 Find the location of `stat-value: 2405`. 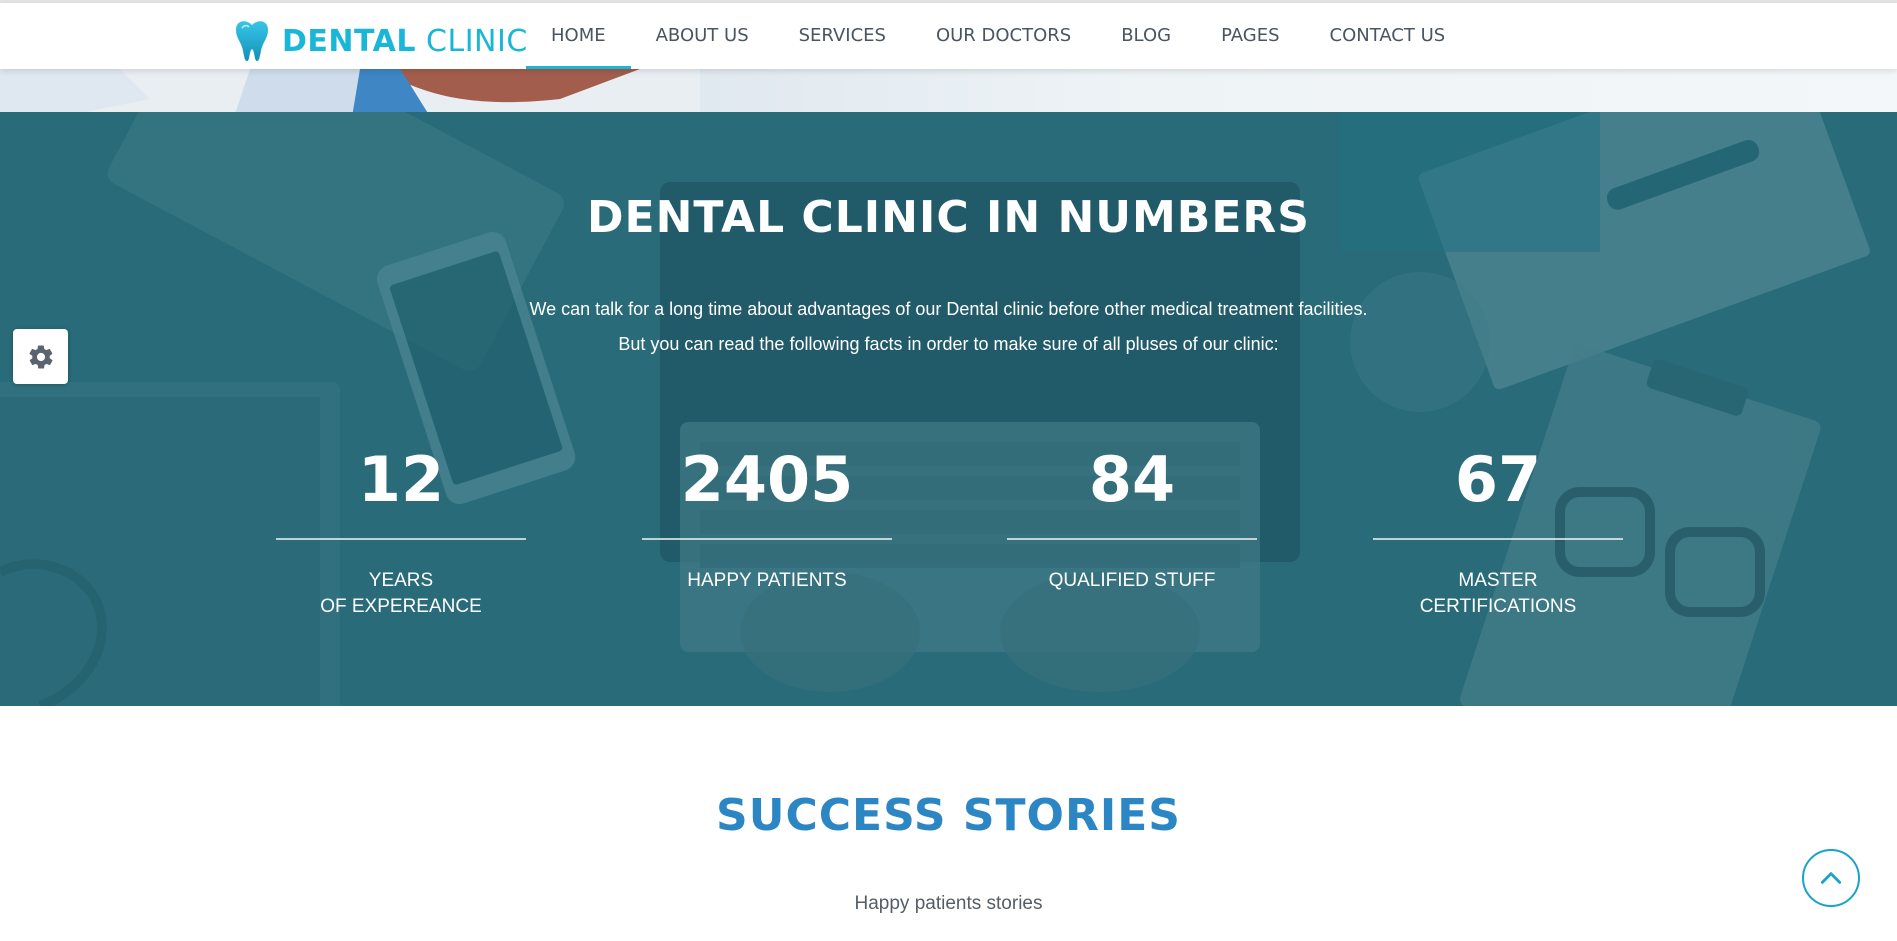

stat-value: 2405 is located at coordinates (767, 479).